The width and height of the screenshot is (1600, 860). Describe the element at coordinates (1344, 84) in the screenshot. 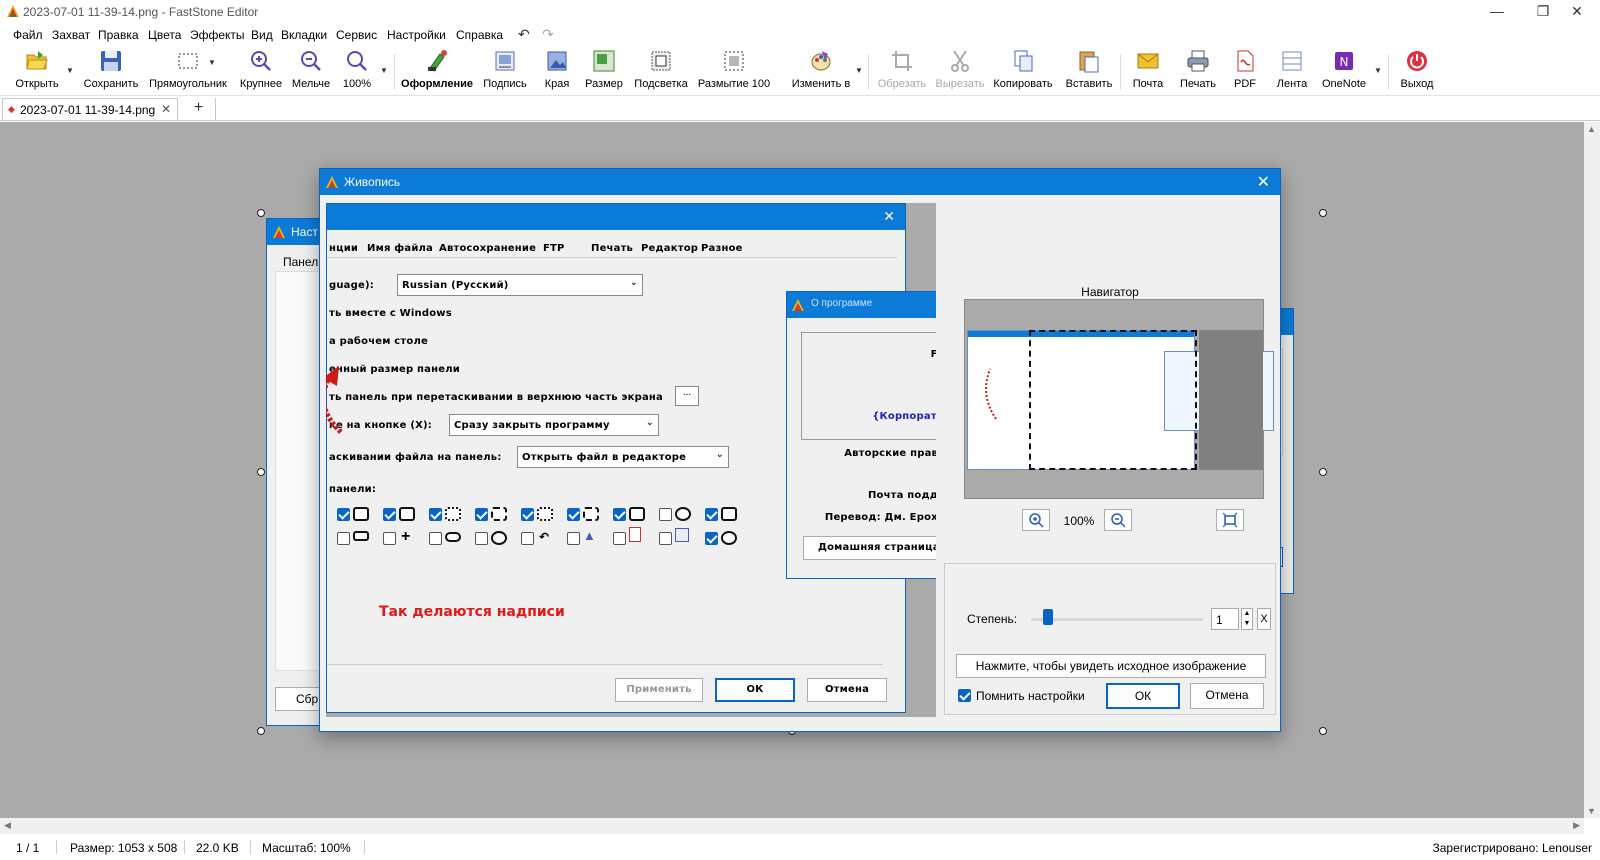

I see `onenote-label: OneNote` at that location.